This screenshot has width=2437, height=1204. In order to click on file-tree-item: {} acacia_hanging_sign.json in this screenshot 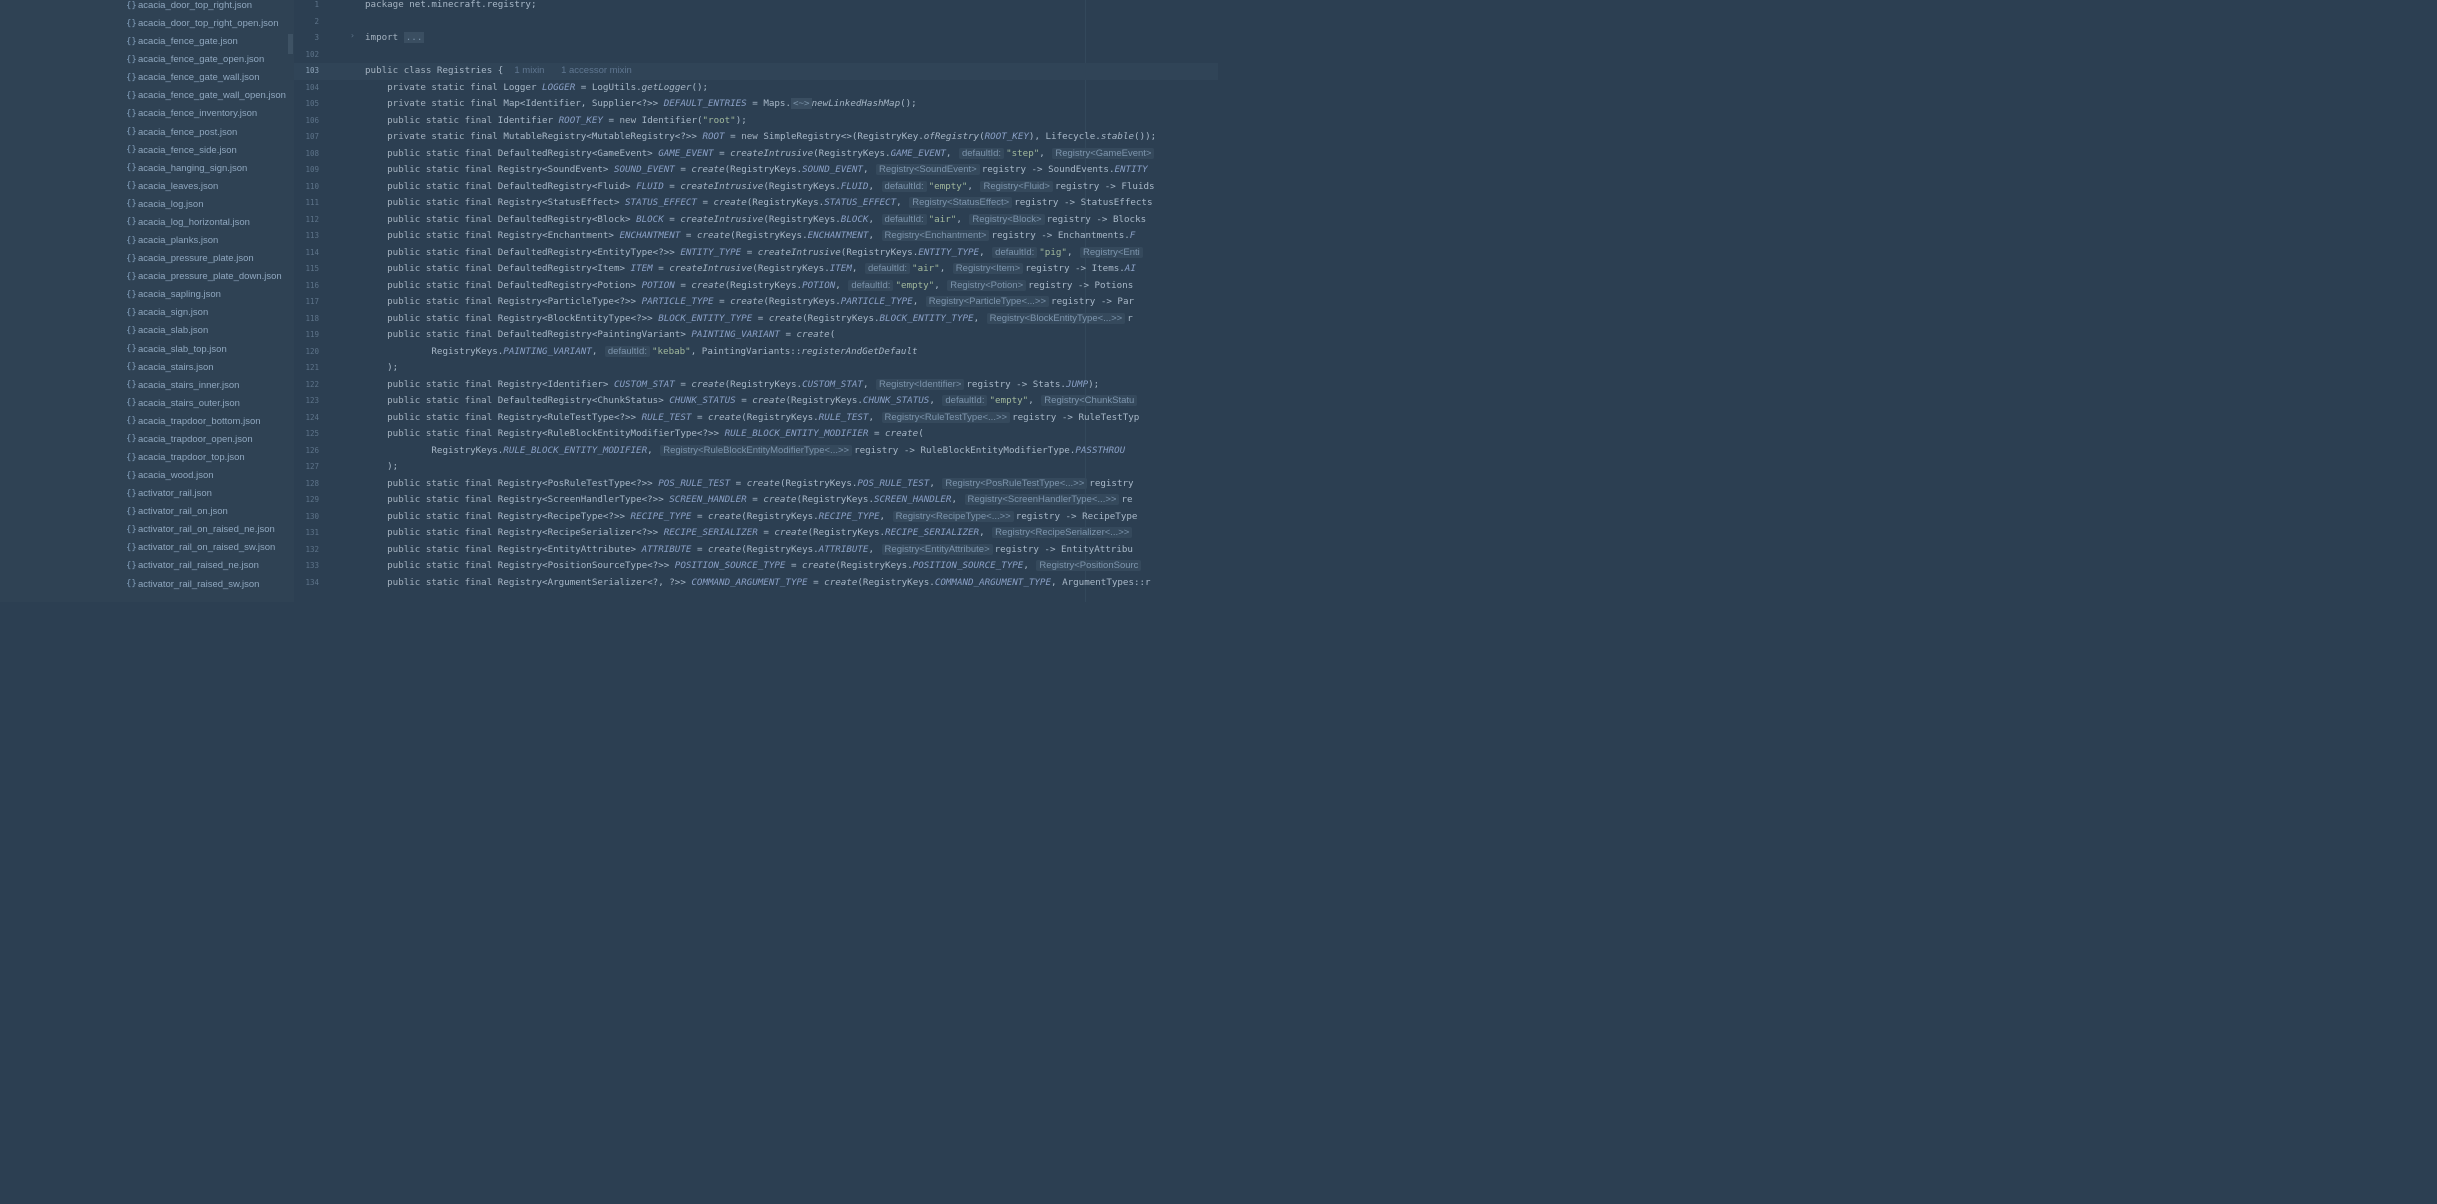, I will do `click(186, 168)`.